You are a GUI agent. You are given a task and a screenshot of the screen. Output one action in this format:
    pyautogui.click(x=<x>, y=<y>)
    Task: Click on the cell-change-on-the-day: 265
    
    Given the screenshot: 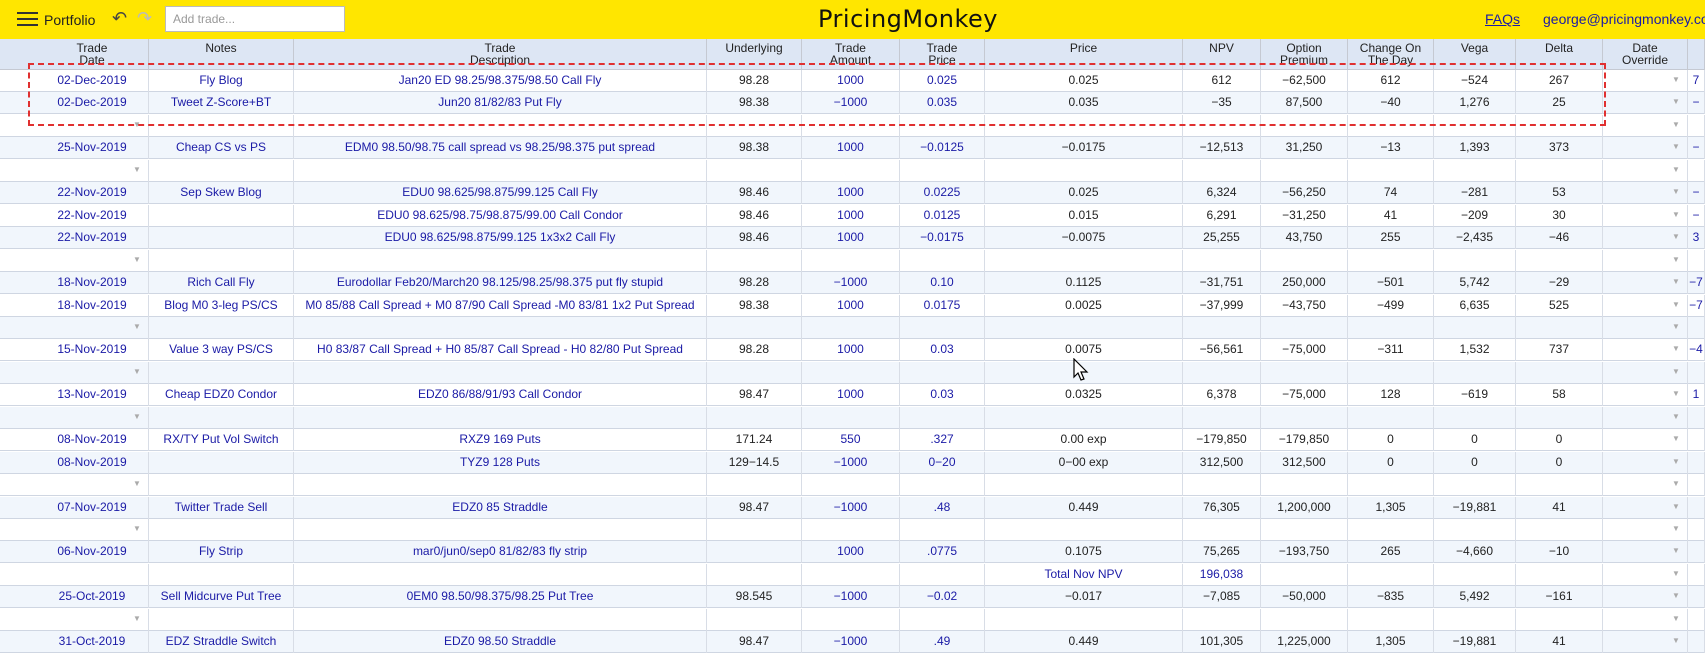 What is the action you would take?
    pyautogui.click(x=1391, y=552)
    